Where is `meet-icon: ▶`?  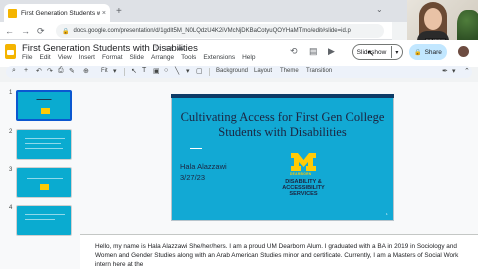 meet-icon: ▶ is located at coordinates (331, 51).